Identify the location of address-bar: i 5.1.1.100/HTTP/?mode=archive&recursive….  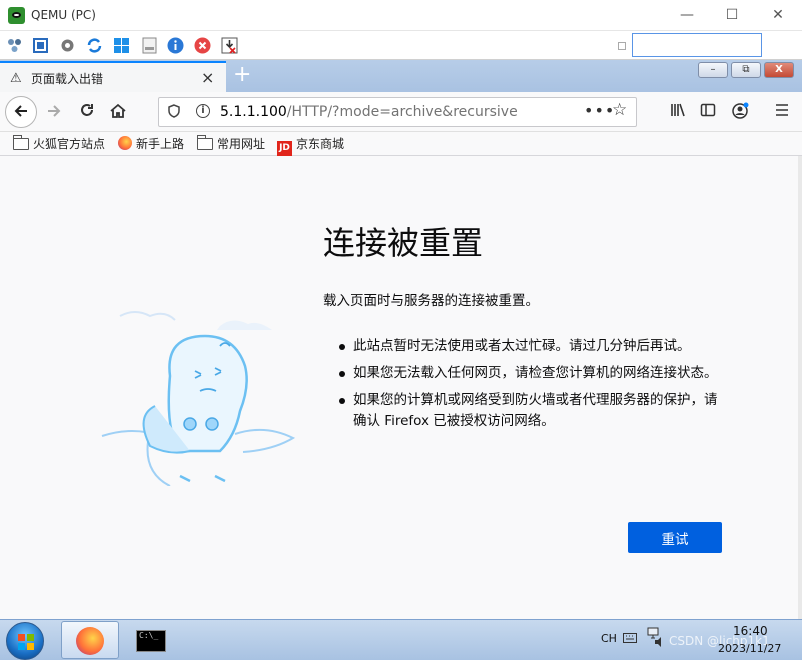
(397, 112).